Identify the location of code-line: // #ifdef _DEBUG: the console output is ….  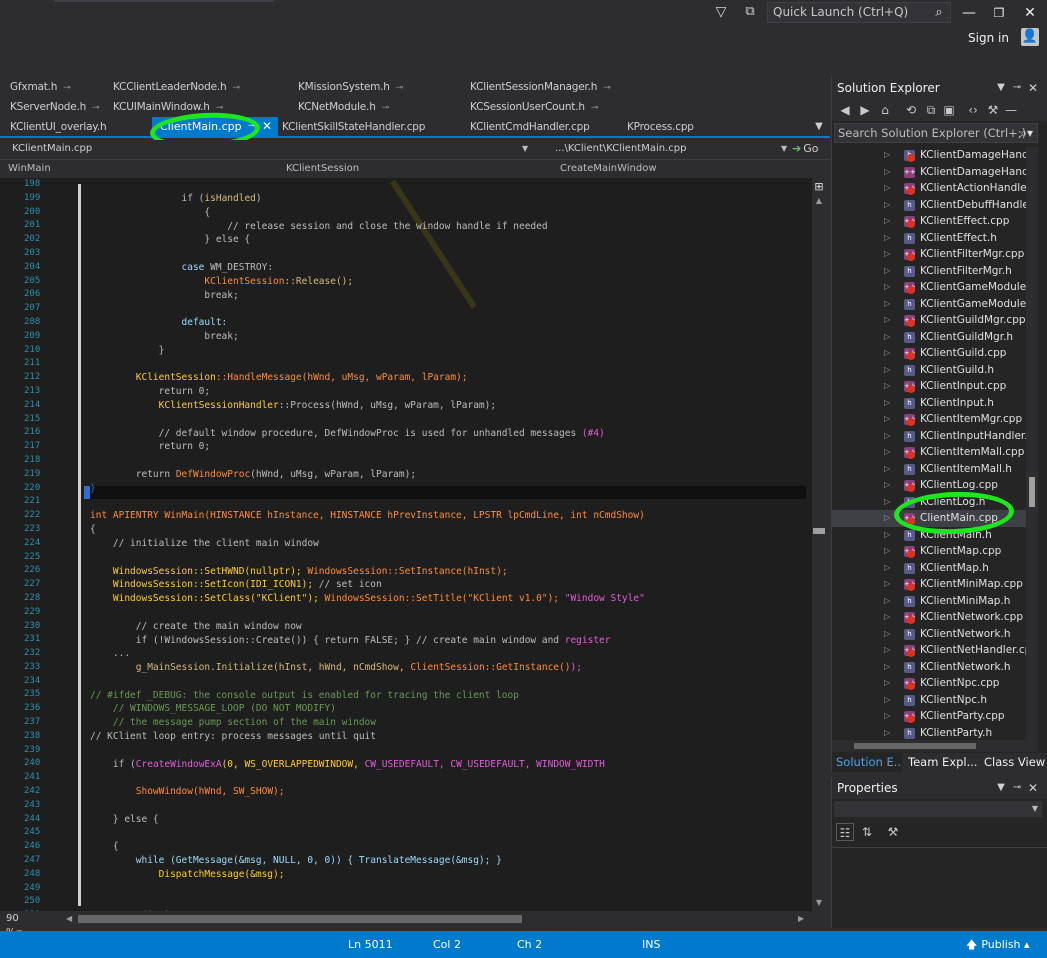
(450, 696).